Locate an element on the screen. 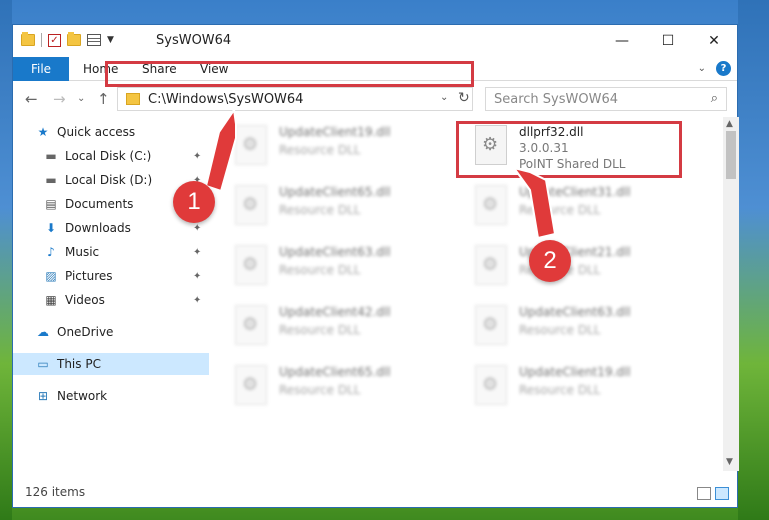  network-icon: ⊞ is located at coordinates (43, 396).